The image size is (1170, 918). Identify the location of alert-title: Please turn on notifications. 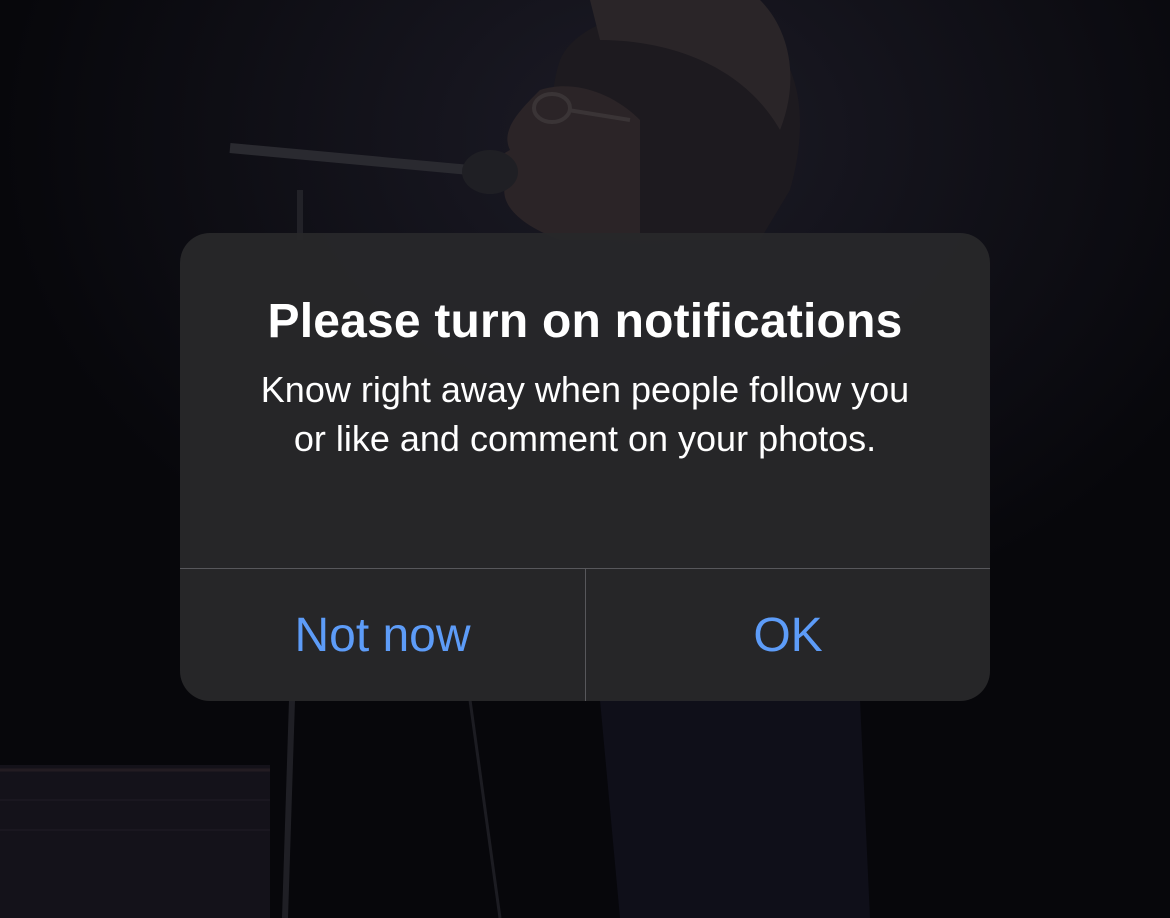
(585, 321).